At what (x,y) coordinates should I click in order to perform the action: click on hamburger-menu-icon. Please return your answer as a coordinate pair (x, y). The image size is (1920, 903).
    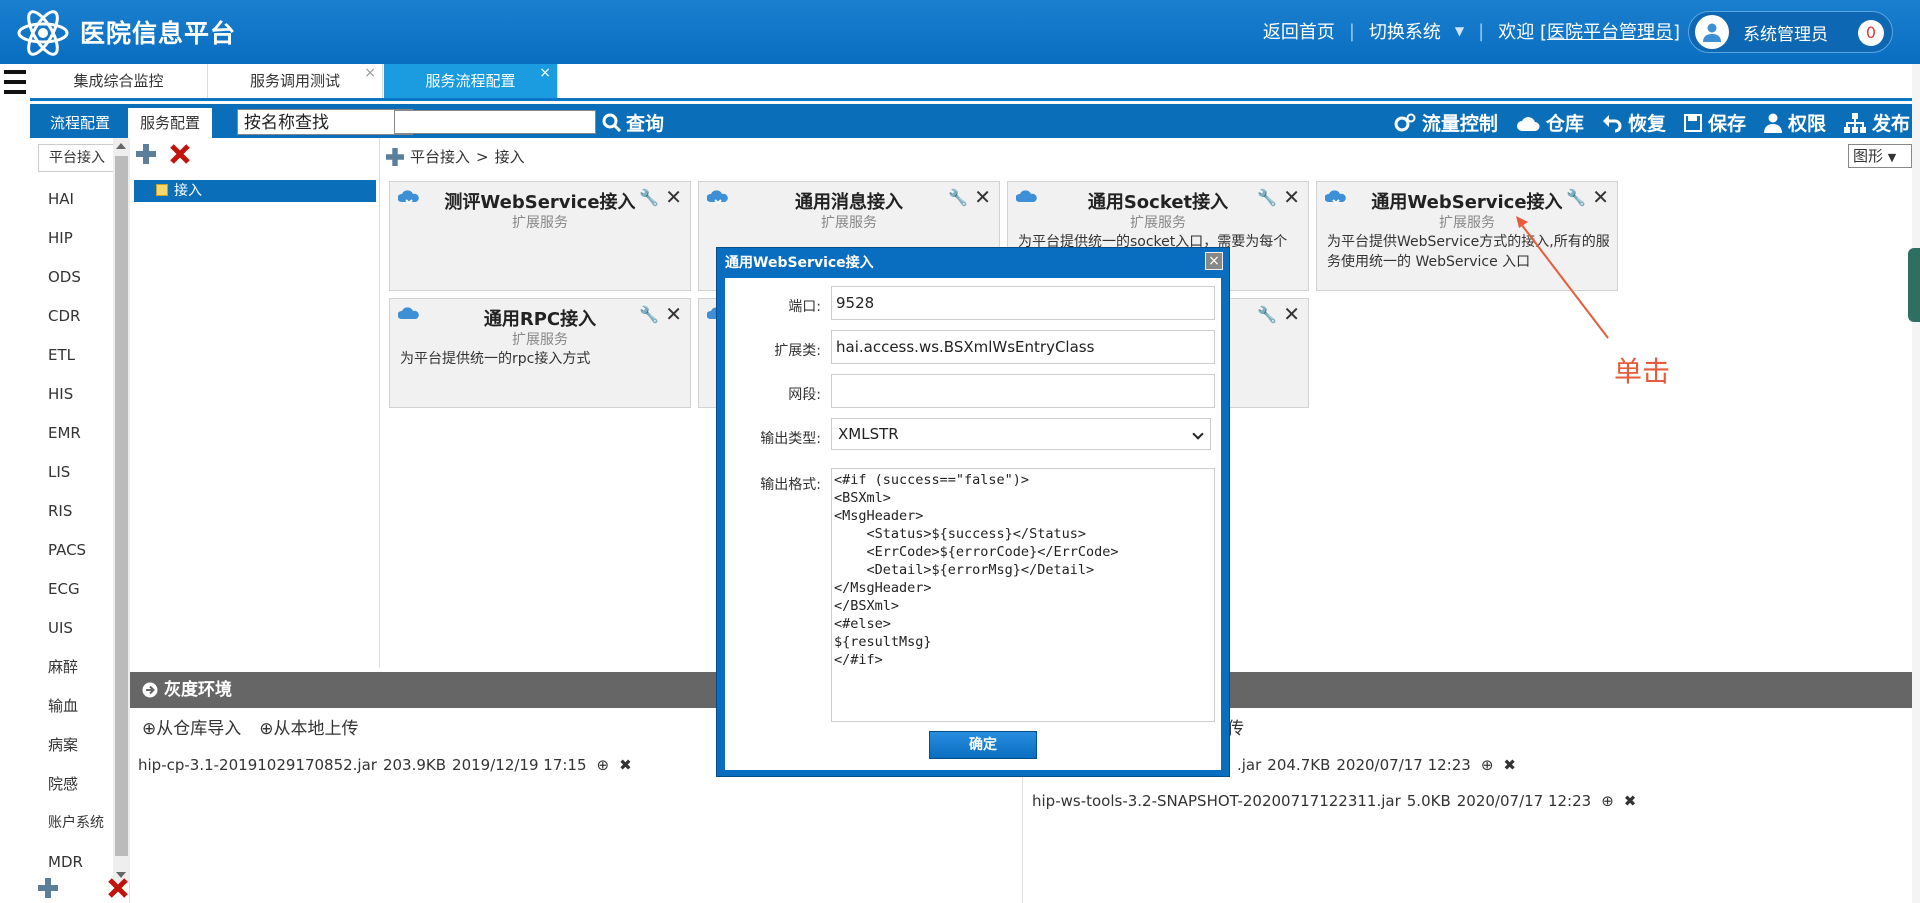
    Looking at the image, I should click on (15, 84).